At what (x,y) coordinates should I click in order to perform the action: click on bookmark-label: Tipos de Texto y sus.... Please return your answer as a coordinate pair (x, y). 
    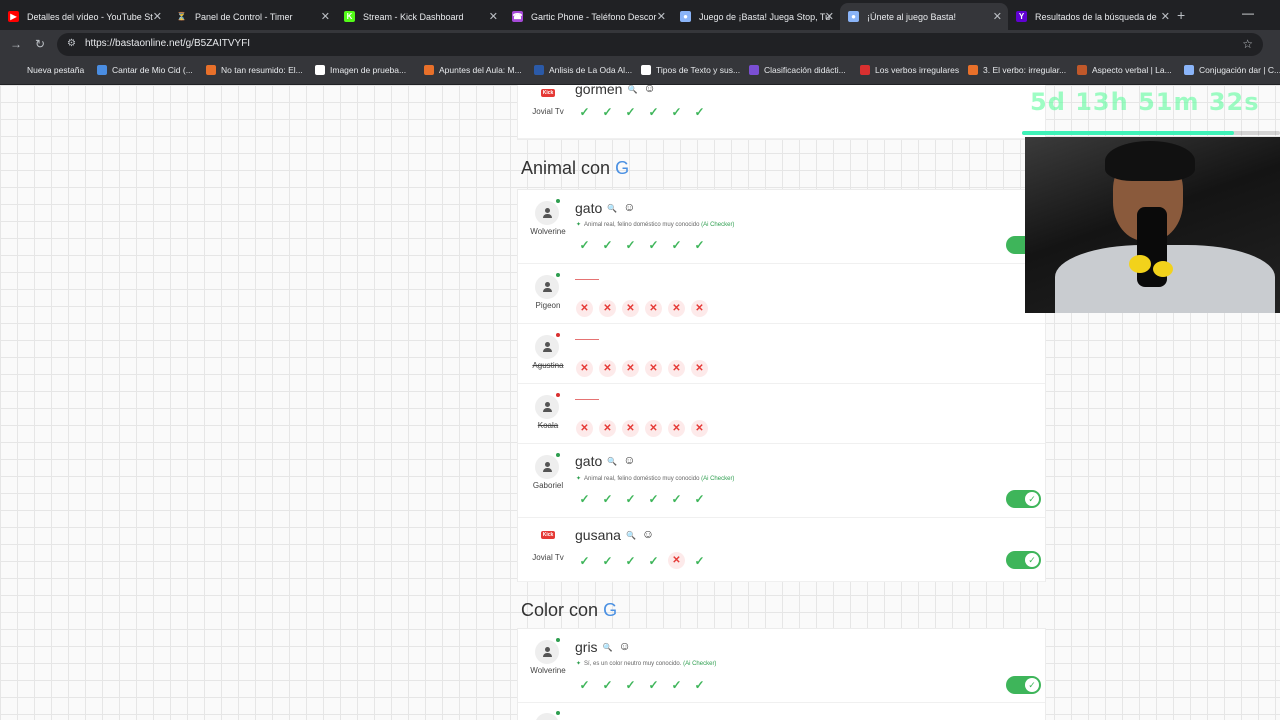
    Looking at the image, I should click on (698, 70).